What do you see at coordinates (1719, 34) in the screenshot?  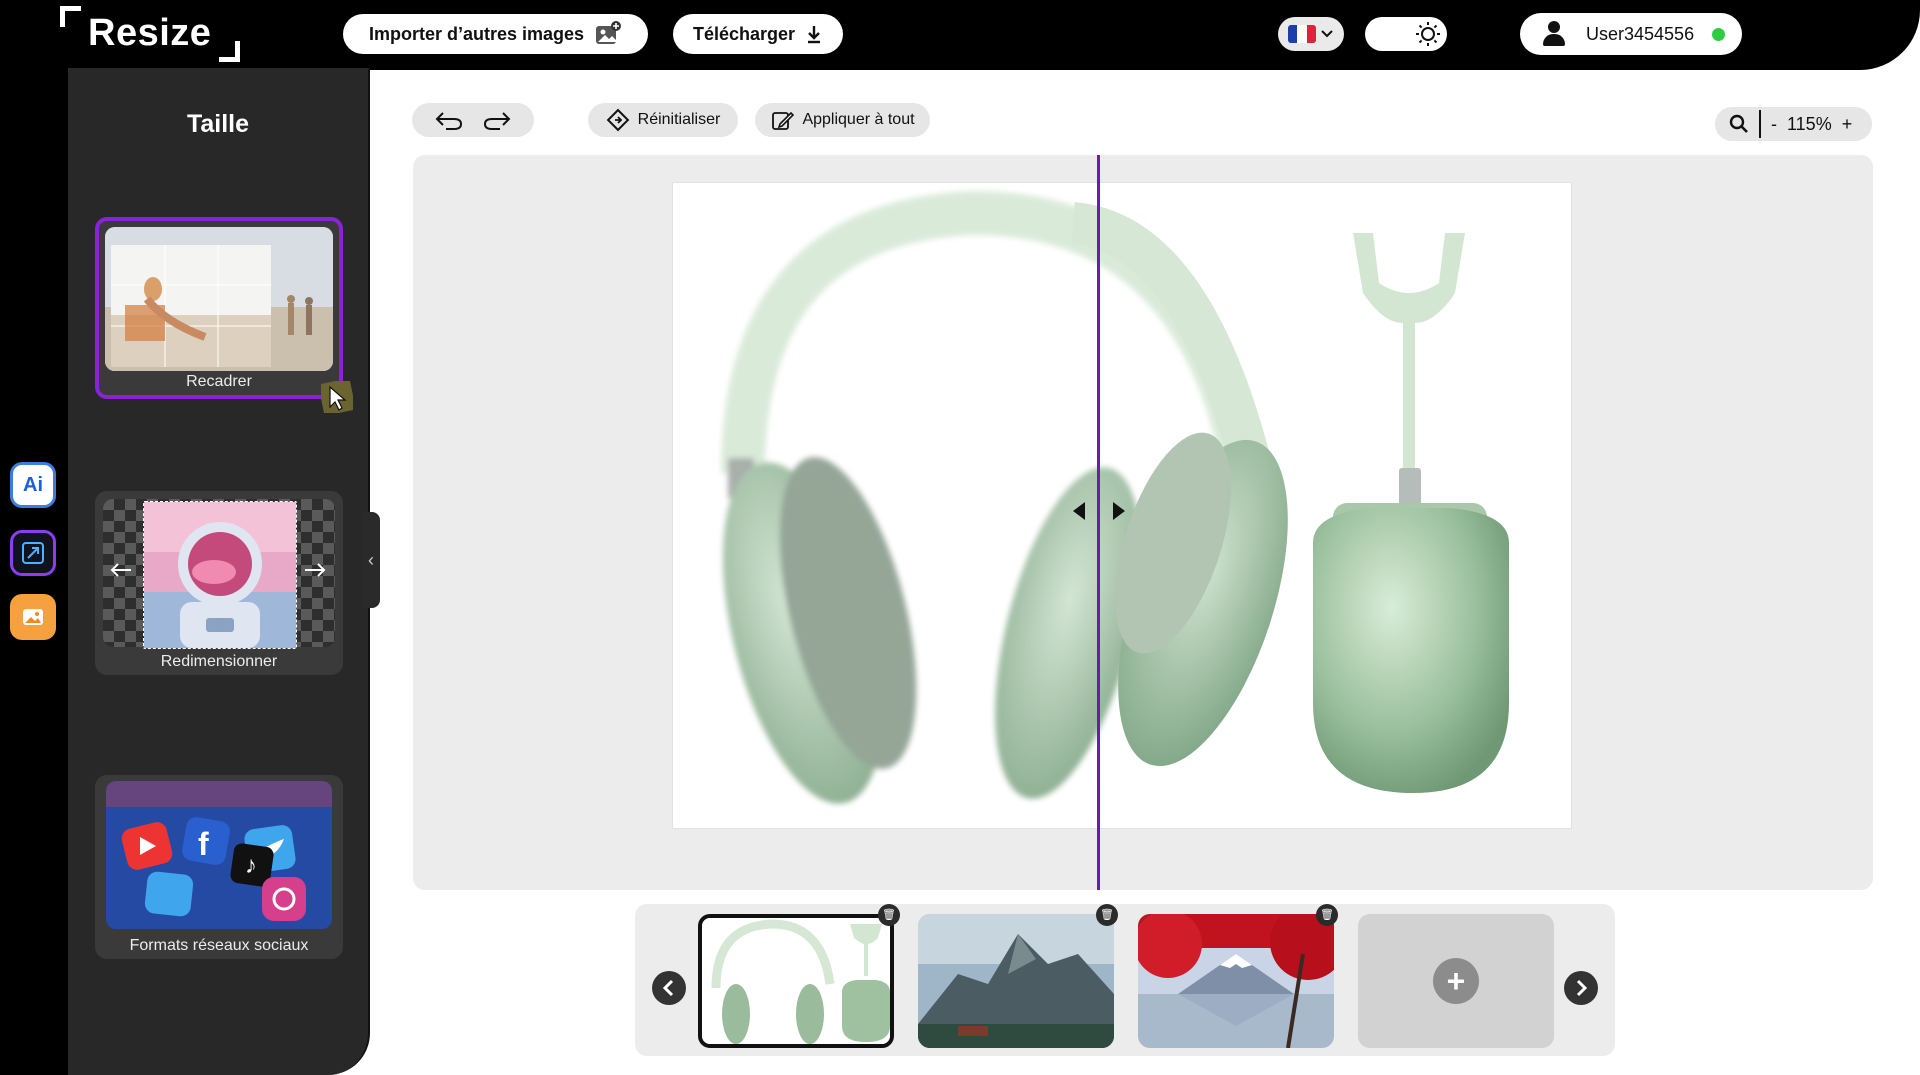 I see `online-status-dot` at bounding box center [1719, 34].